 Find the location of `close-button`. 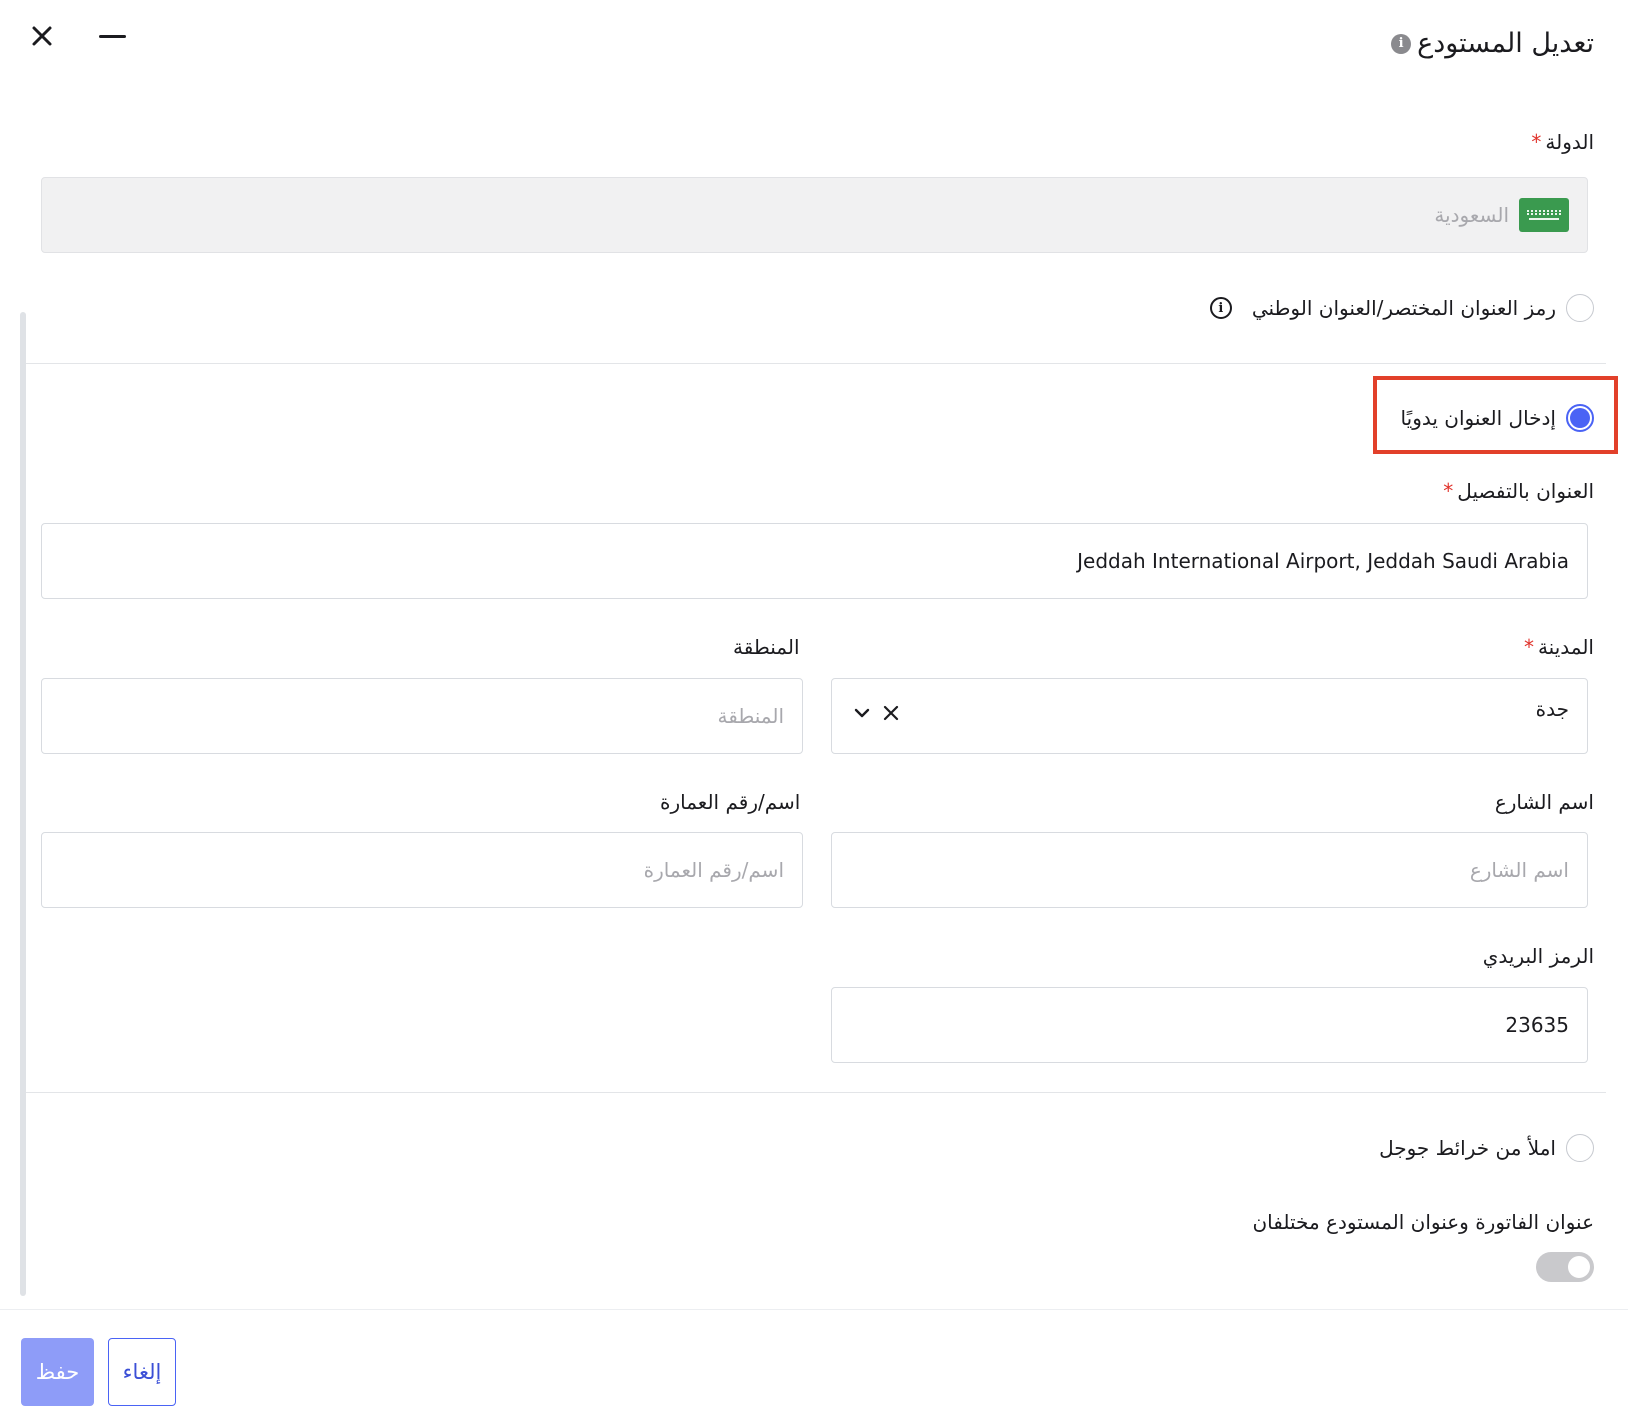

close-button is located at coordinates (42, 36).